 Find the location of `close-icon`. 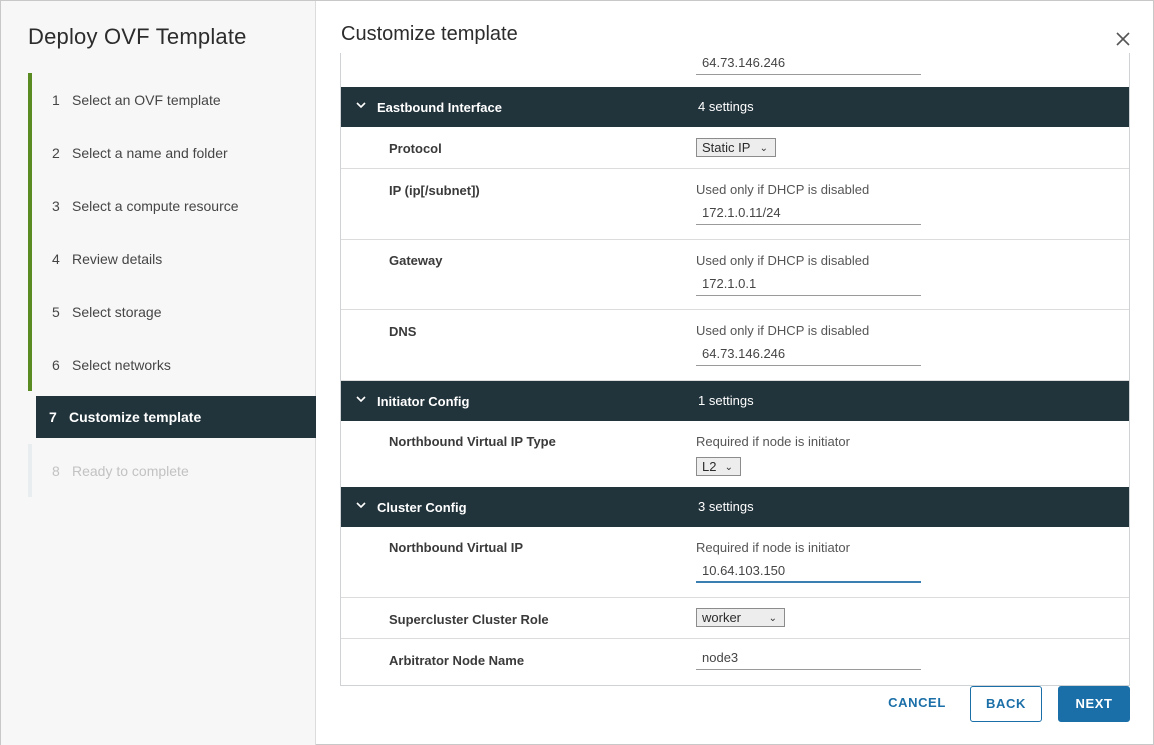

close-icon is located at coordinates (1123, 39).